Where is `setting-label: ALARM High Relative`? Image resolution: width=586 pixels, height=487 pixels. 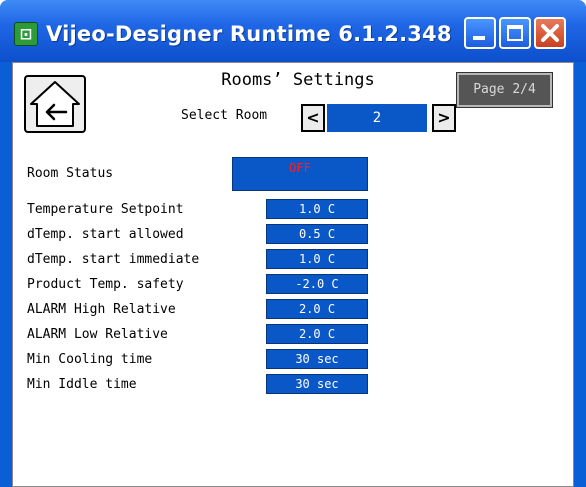 setting-label: ALARM High Relative is located at coordinates (101, 309).